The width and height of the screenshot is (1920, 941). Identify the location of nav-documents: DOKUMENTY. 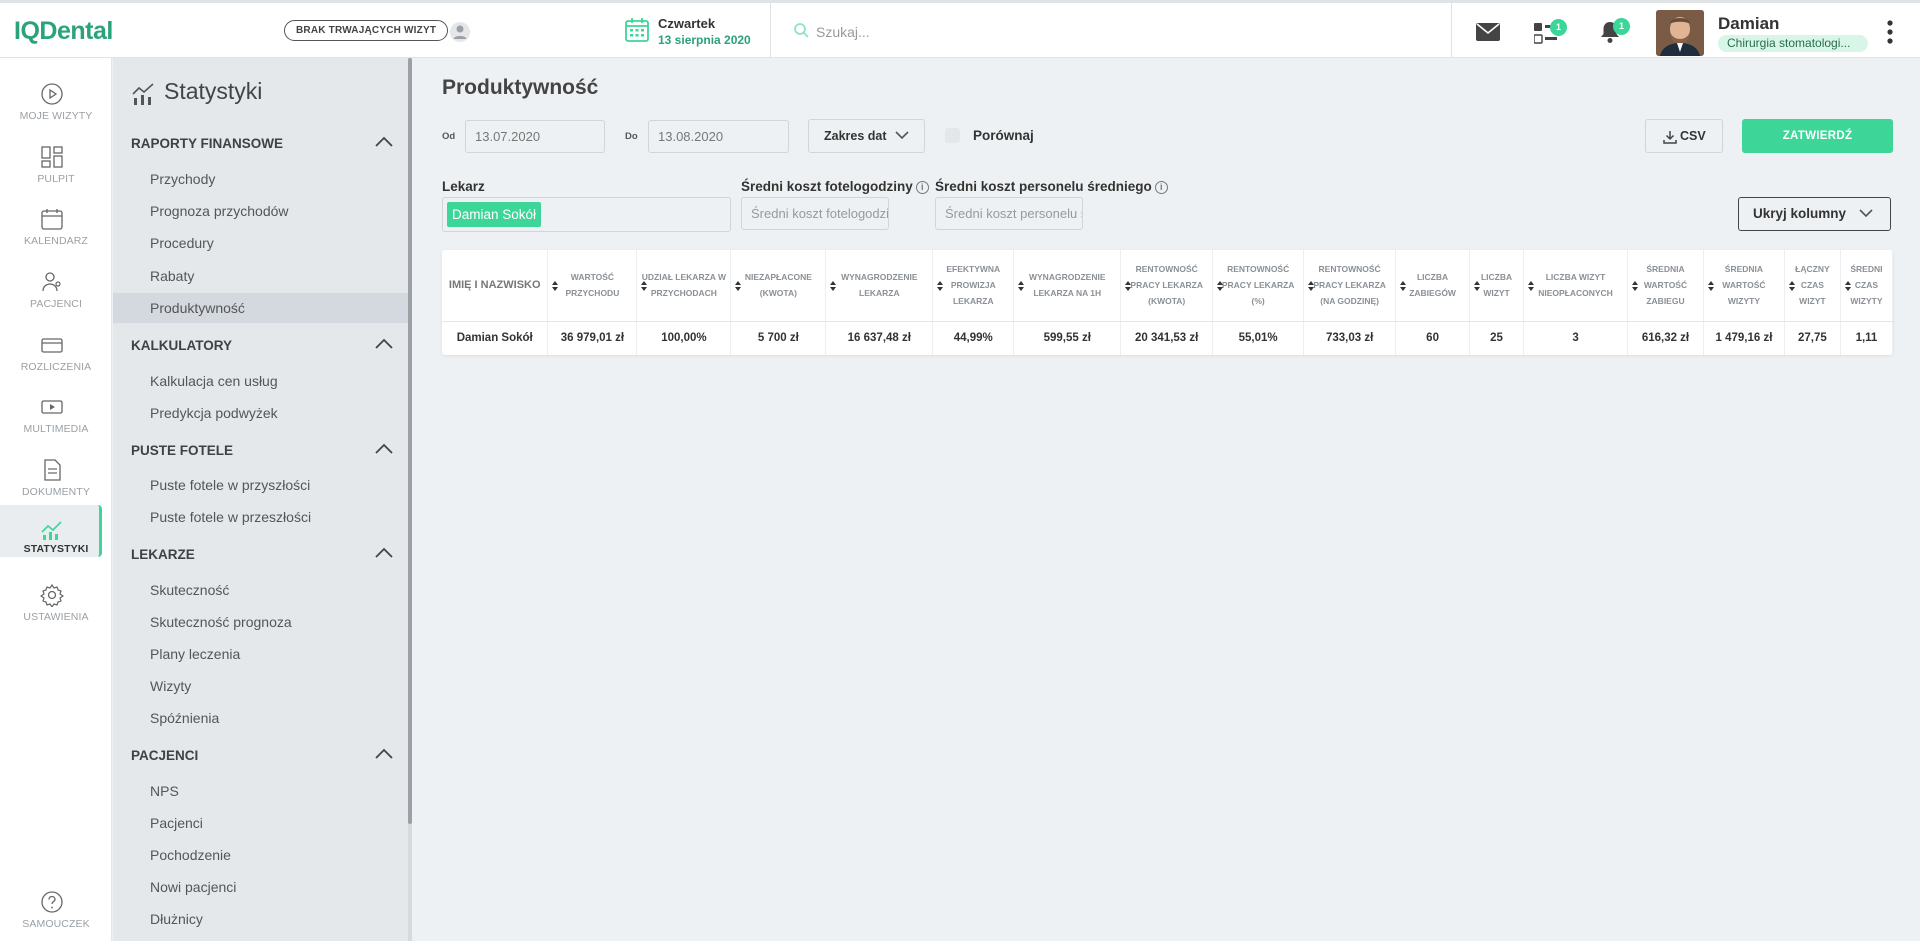
(51, 474).